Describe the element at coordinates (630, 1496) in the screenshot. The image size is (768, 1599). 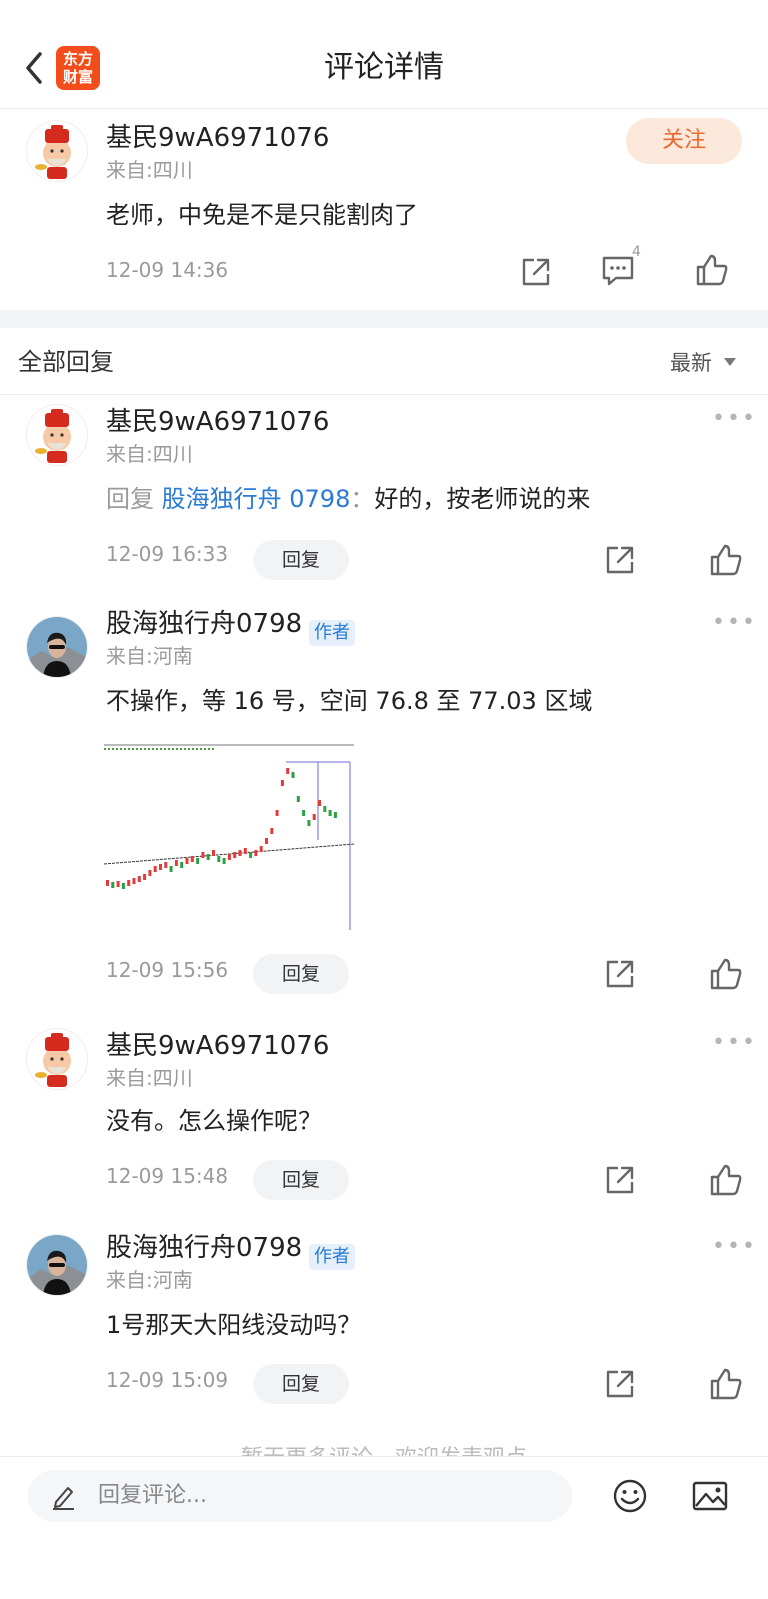
I see `emoji-icon` at that location.